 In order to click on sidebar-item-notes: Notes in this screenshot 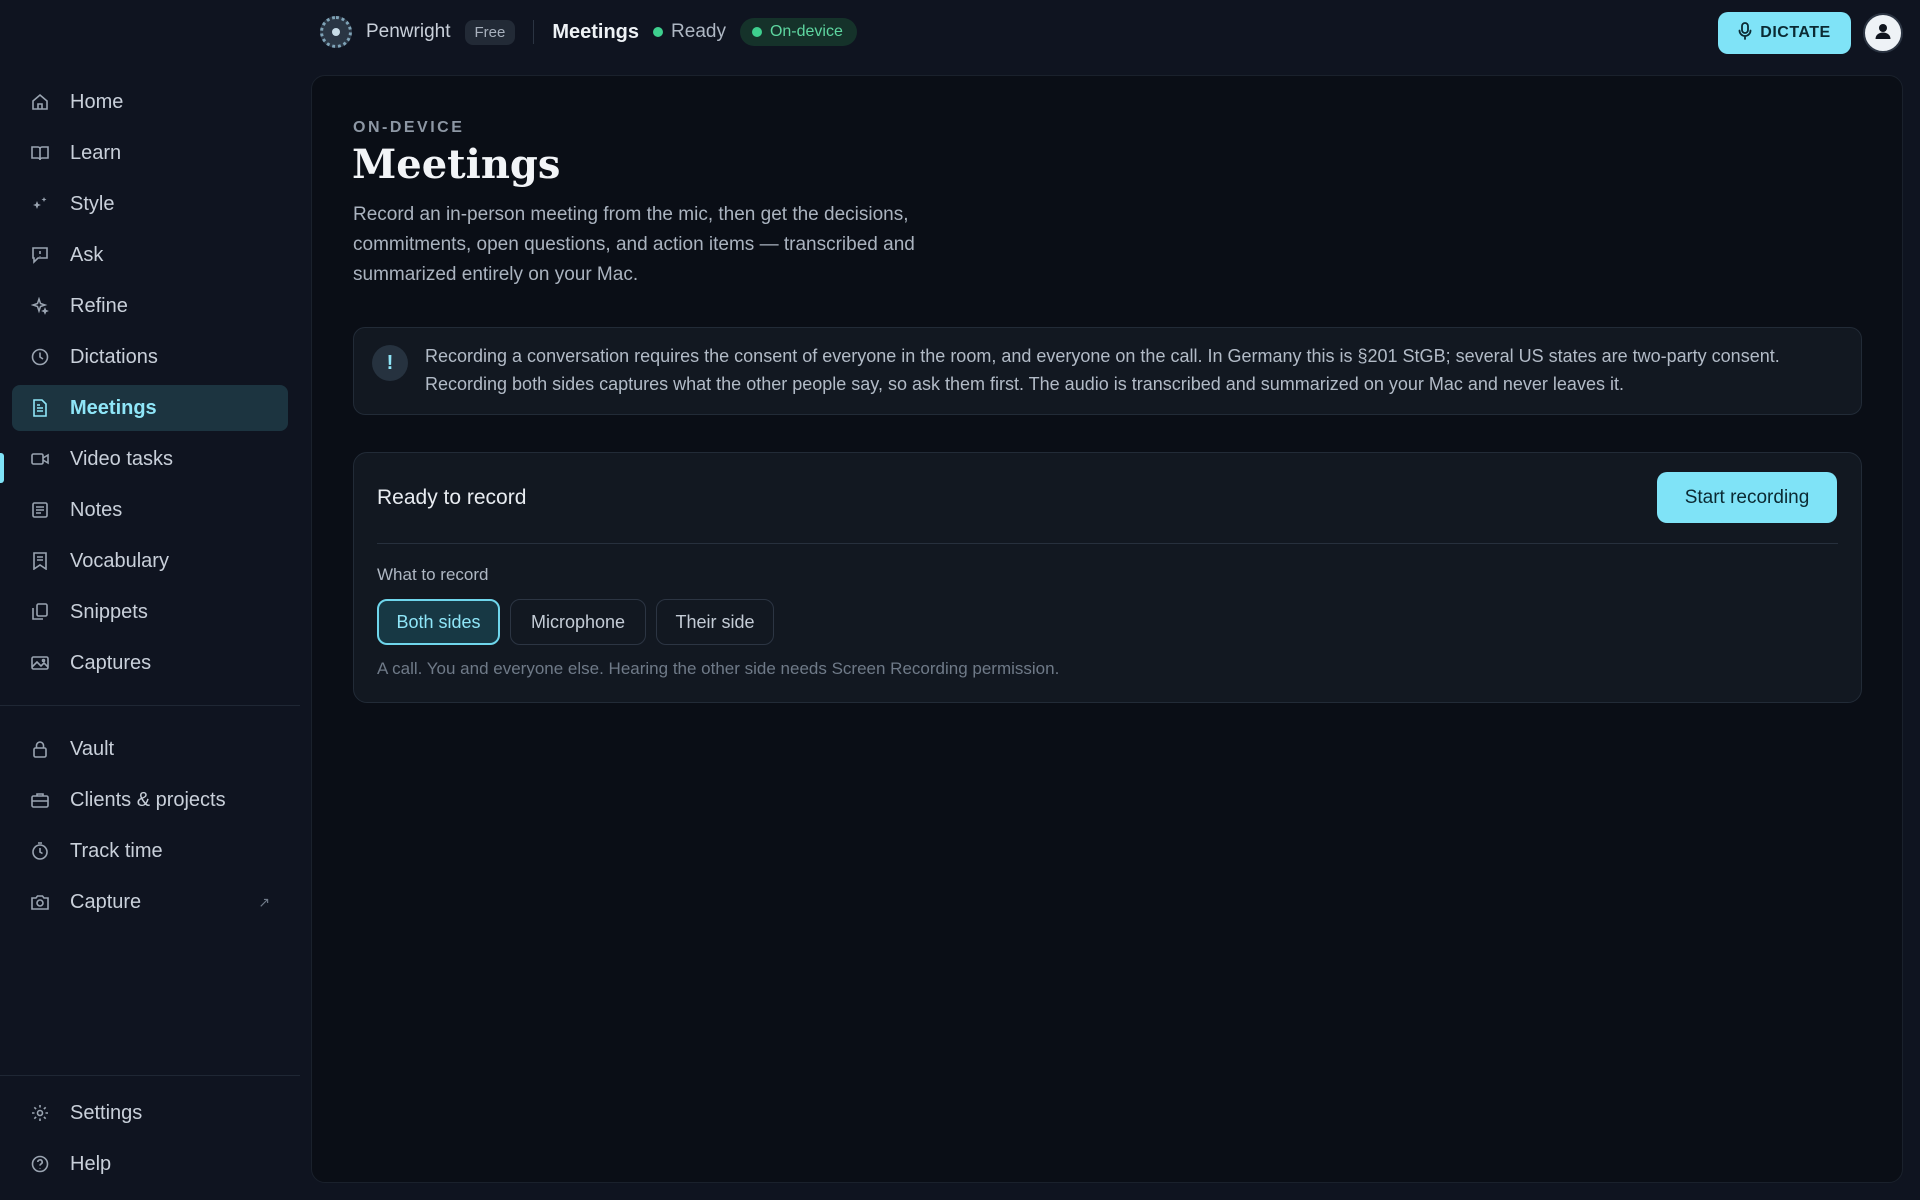, I will do `click(150, 510)`.